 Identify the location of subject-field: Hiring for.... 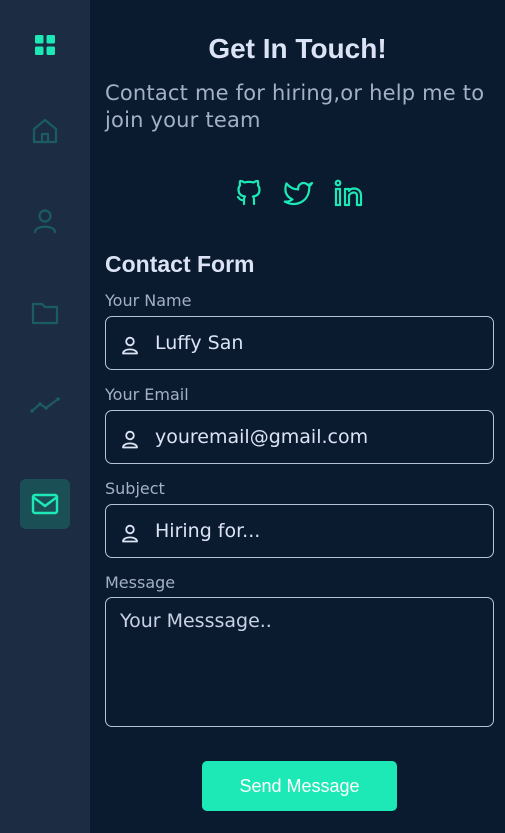
(299, 531).